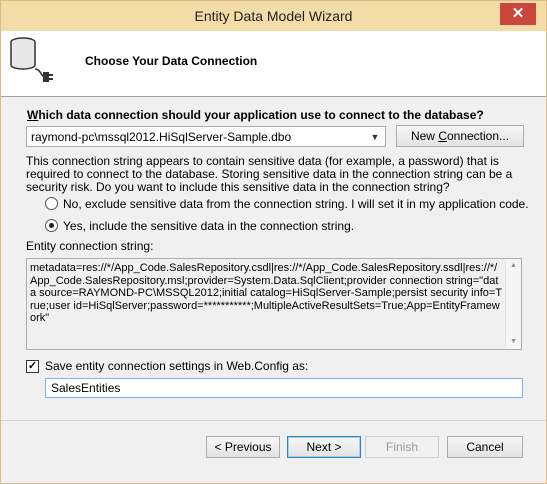 The height and width of the screenshot is (484, 547). Describe the element at coordinates (424, 136) in the screenshot. I see `new-connection-label-a: New` at that location.